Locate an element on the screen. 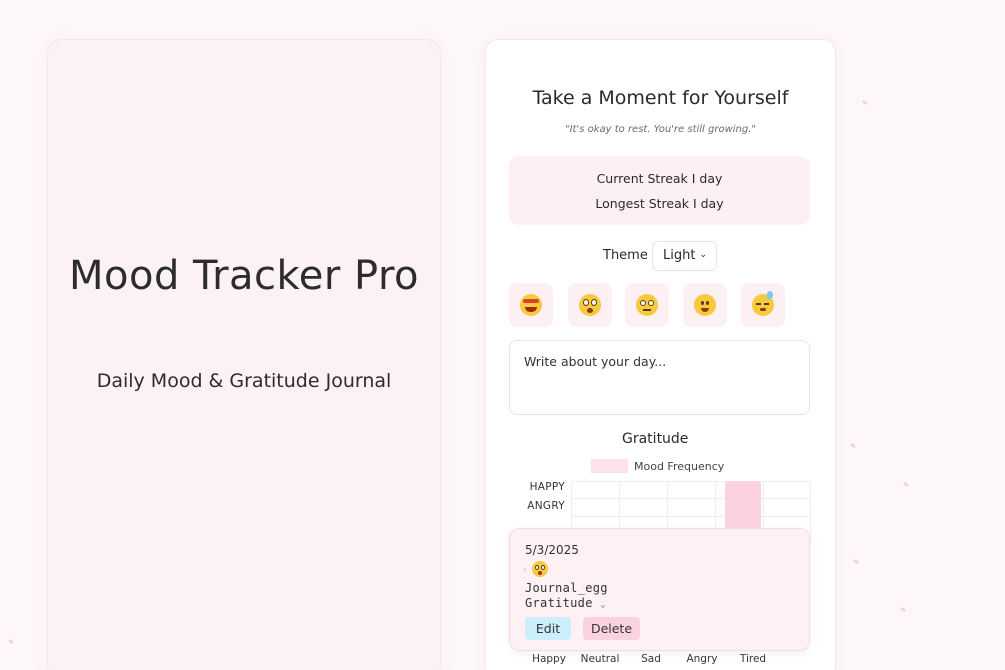 This screenshot has width=1005, height=670. y-tick-label: ANGRY is located at coordinates (546, 506).